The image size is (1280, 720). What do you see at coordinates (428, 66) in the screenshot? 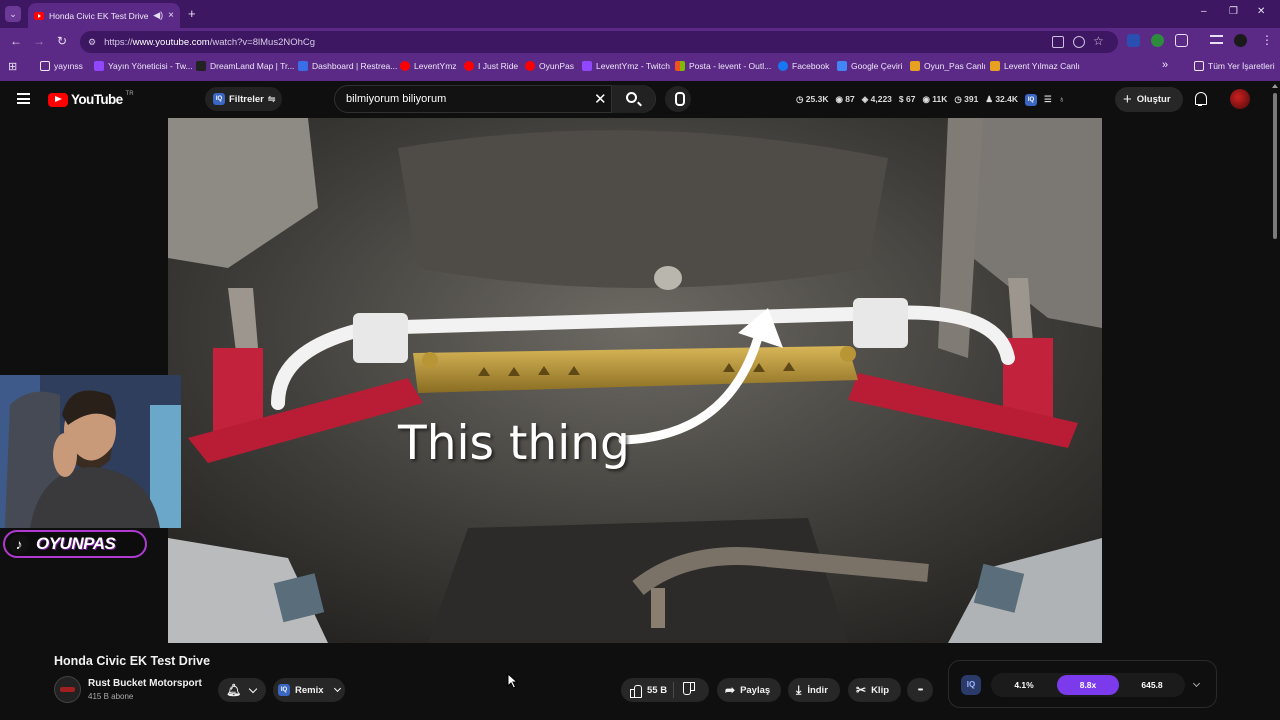
I see `bookmark-item: LeventYmz` at bounding box center [428, 66].